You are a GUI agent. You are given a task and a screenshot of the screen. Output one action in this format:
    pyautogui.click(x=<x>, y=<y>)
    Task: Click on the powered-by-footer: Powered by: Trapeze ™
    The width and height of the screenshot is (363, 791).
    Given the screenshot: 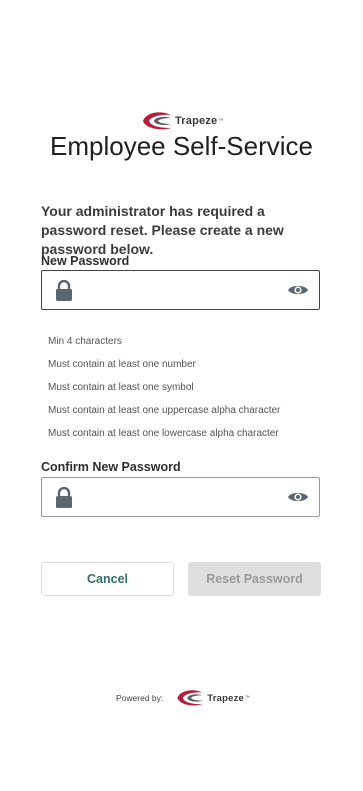 What is the action you would take?
    pyautogui.click(x=183, y=698)
    